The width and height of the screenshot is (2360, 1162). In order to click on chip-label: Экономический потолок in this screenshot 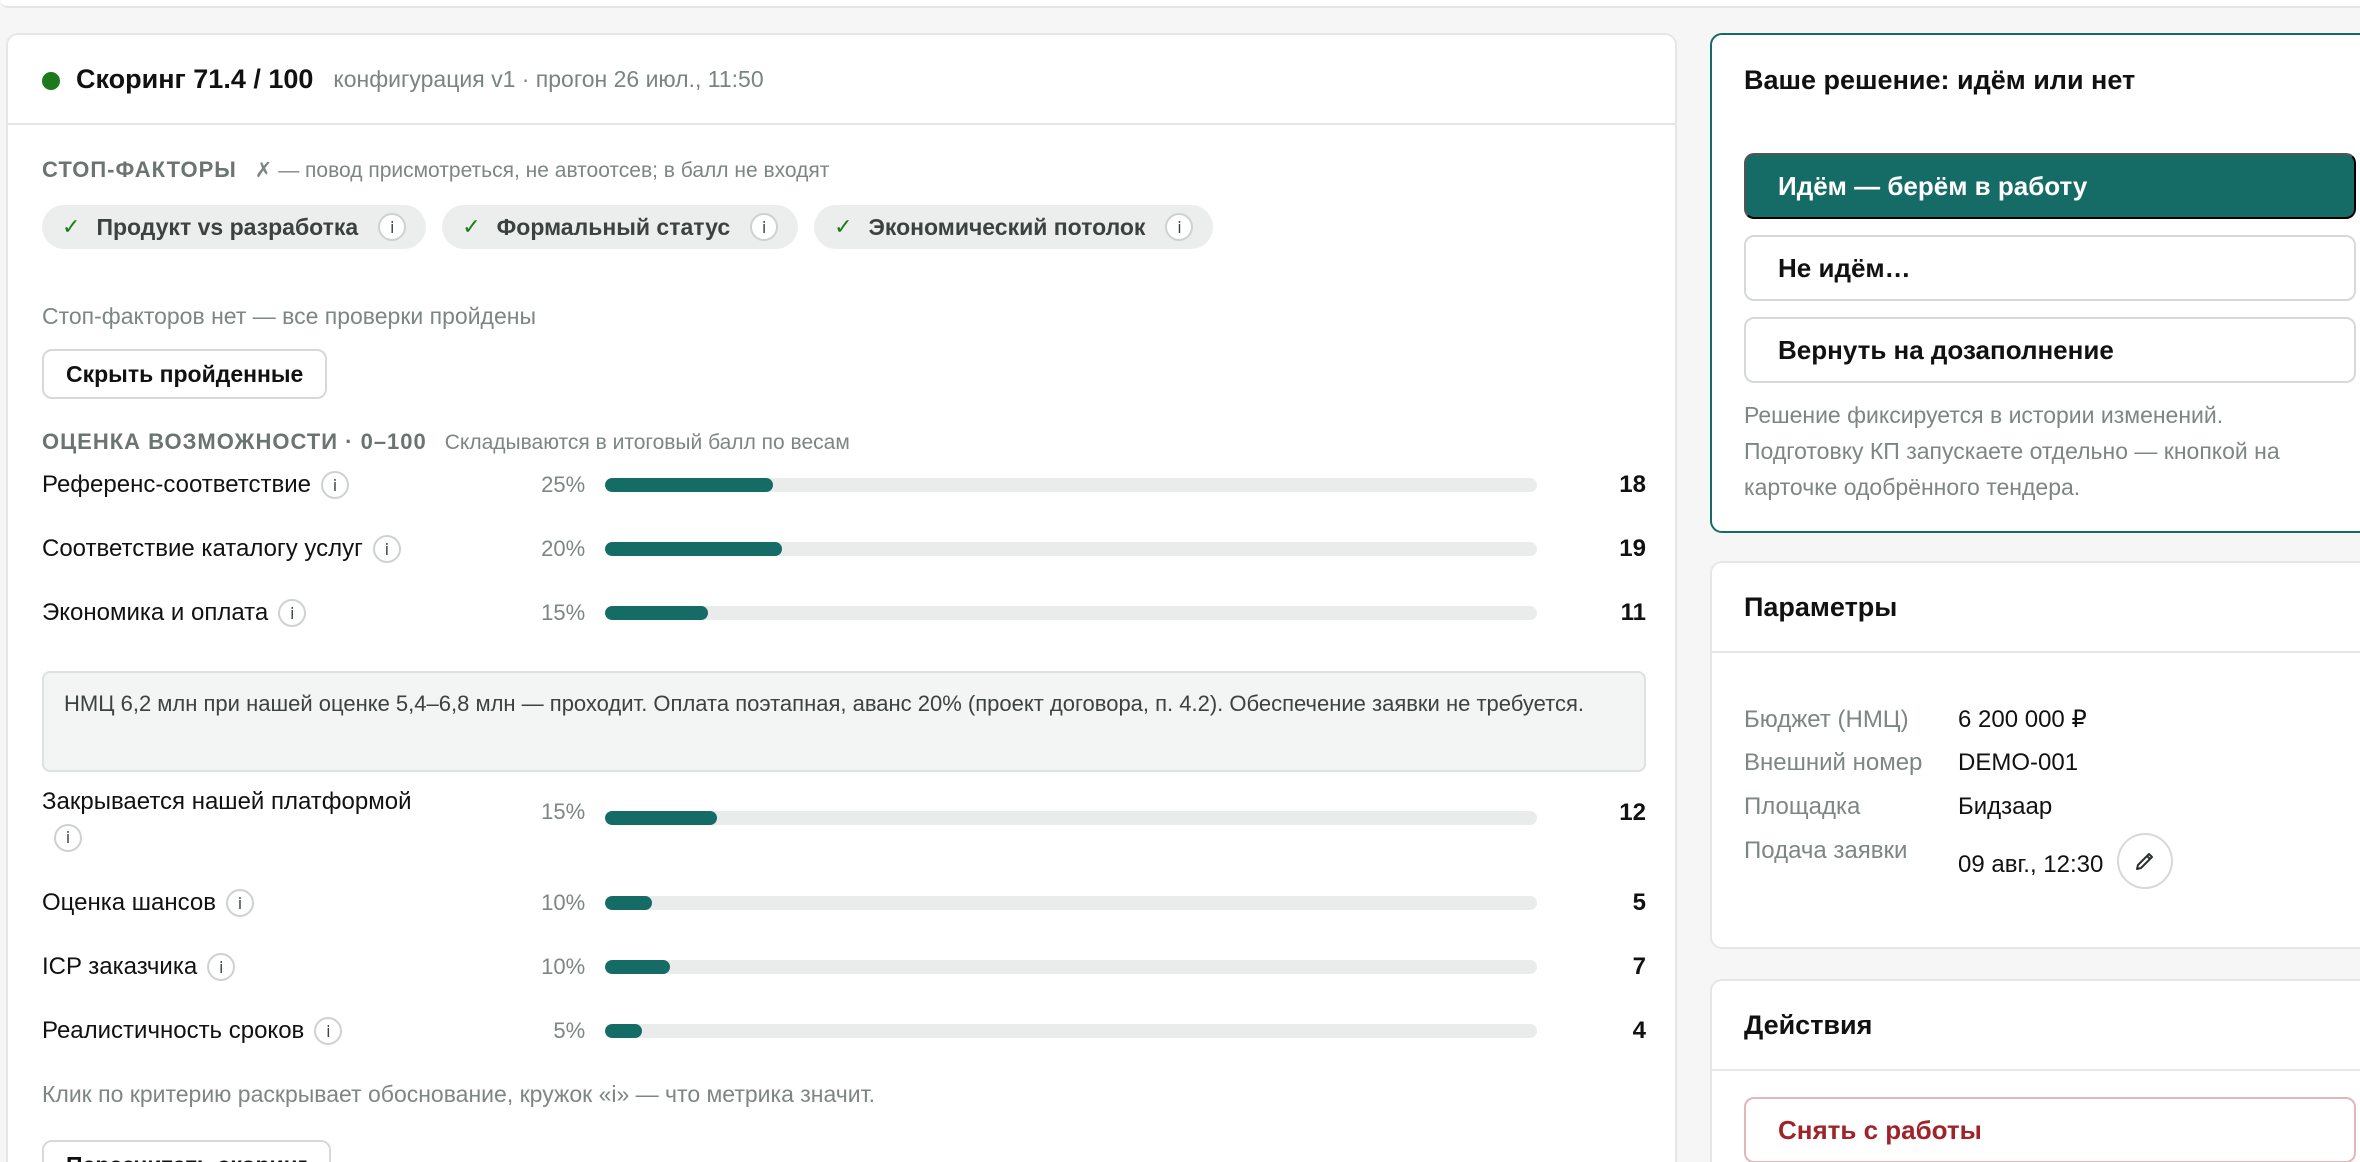, I will do `click(1007, 226)`.